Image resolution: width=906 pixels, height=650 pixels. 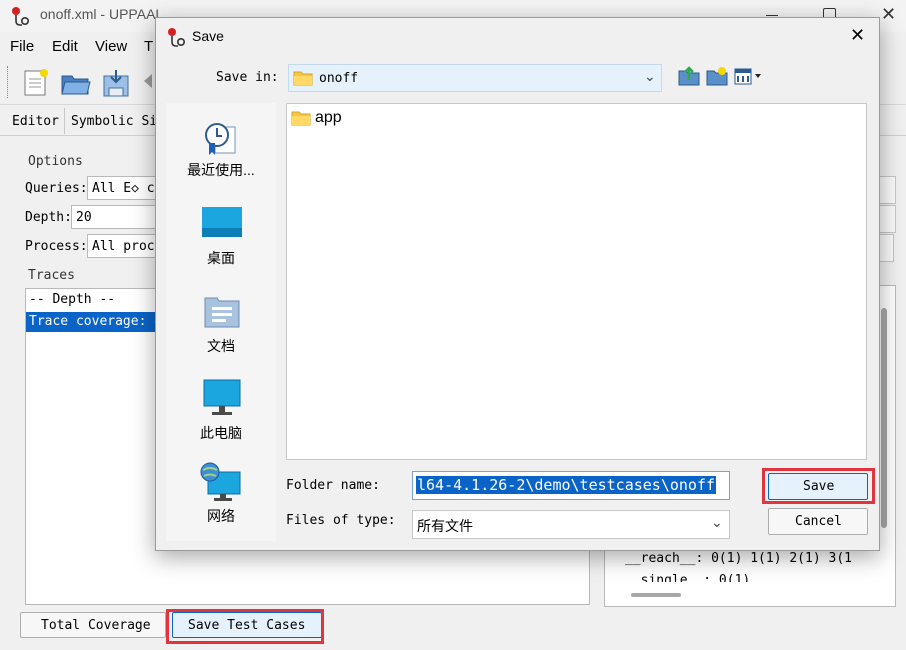 I want to click on queries-label: Queries:, so click(x=56, y=188).